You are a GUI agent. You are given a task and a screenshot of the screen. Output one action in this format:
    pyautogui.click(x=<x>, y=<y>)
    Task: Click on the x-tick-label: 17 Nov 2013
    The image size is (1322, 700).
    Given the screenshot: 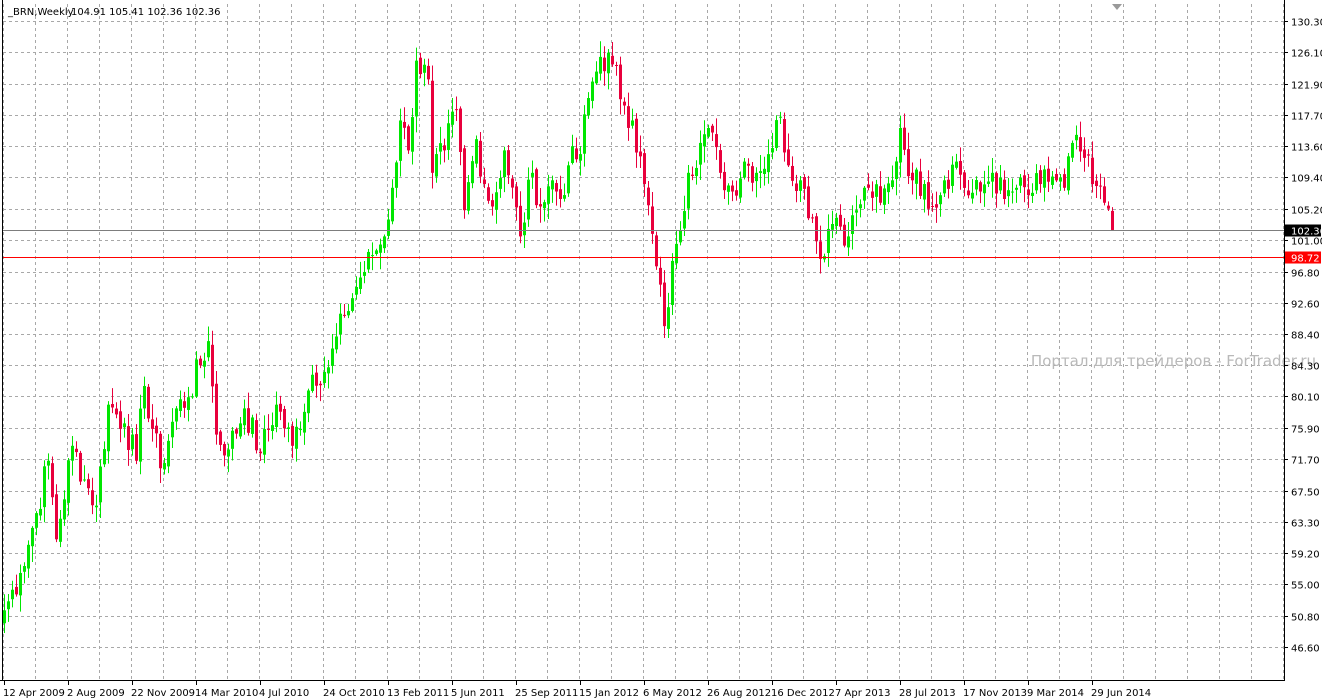 What is the action you would take?
    pyautogui.click(x=995, y=693)
    